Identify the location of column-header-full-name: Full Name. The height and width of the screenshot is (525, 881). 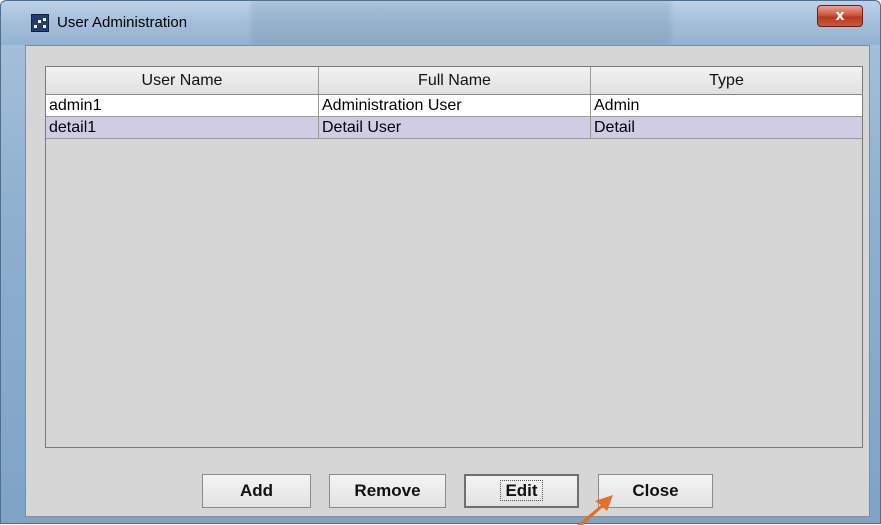
(455, 80).